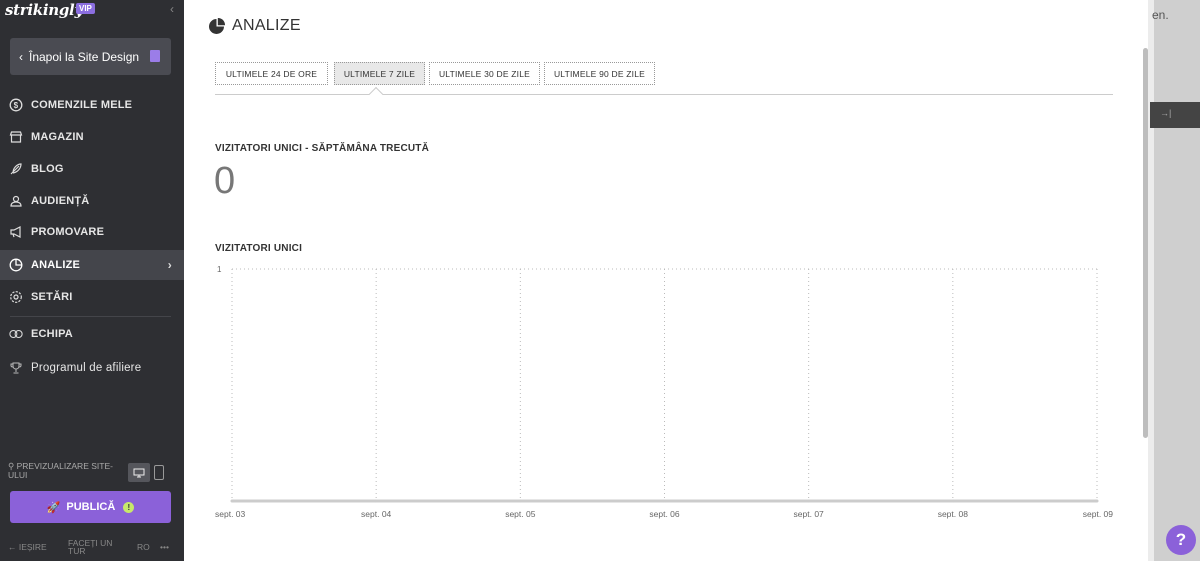 The height and width of the screenshot is (561, 1200). I want to click on publish-label: PUBLICĂ, so click(91, 507).